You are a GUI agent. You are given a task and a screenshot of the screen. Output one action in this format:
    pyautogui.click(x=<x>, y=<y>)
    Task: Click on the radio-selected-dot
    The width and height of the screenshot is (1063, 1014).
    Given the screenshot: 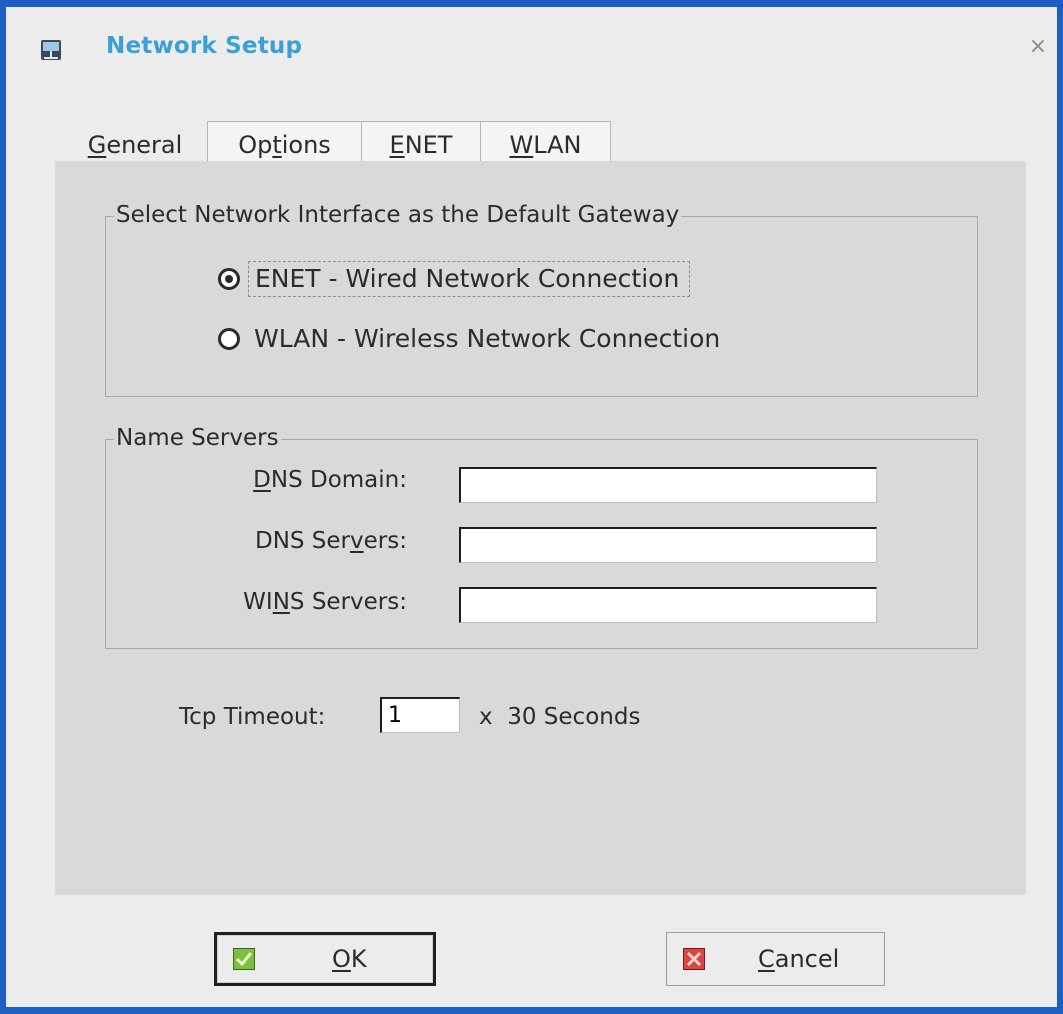 What is the action you would take?
    pyautogui.click(x=229, y=279)
    